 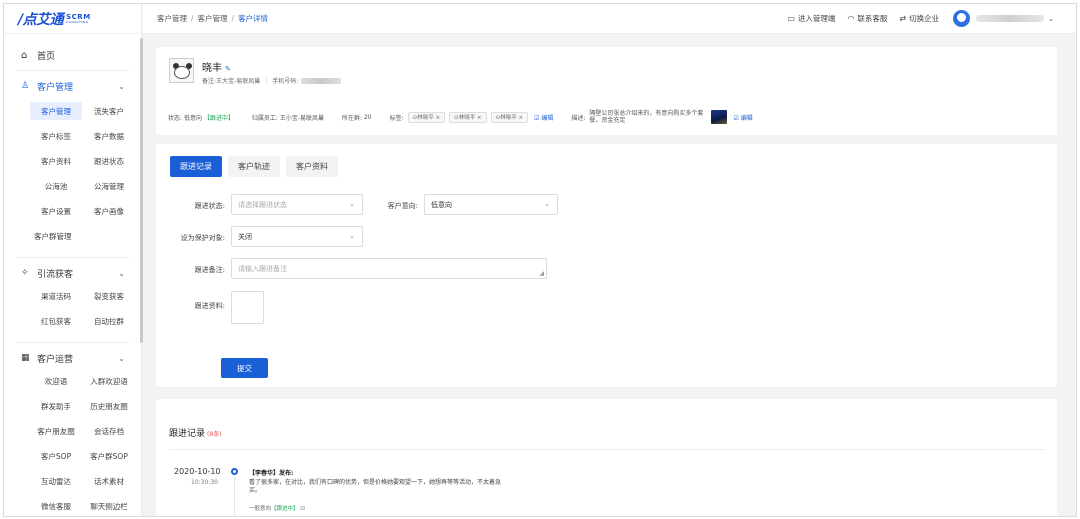 I want to click on sidebar-item-pool-manage: 公海管理, so click(x=109, y=186).